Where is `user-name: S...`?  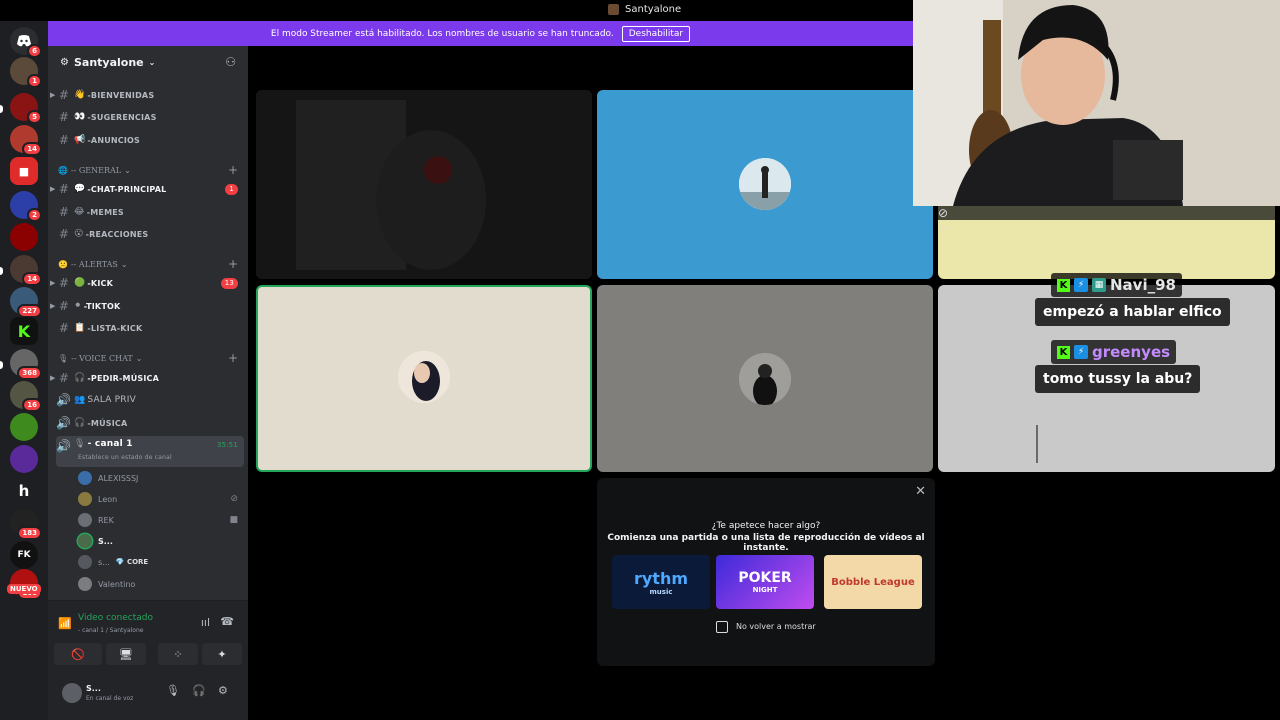
user-name: S... is located at coordinates (93, 688).